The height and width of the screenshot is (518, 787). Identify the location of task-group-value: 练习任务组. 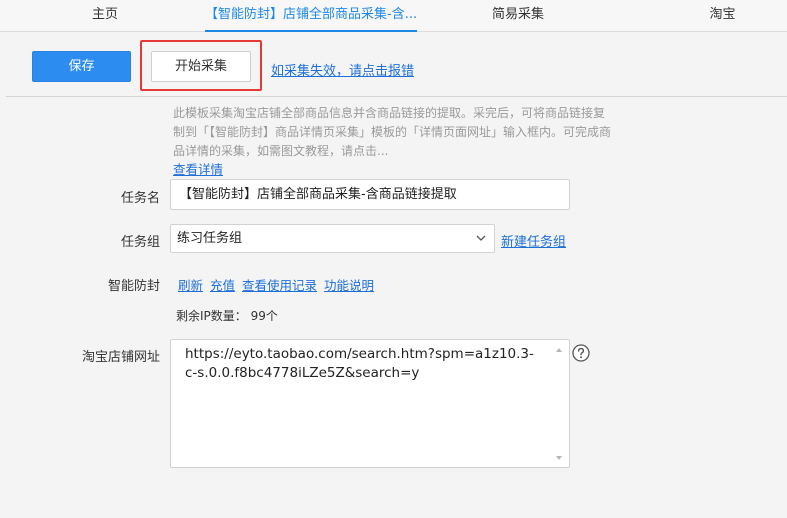
(210, 238).